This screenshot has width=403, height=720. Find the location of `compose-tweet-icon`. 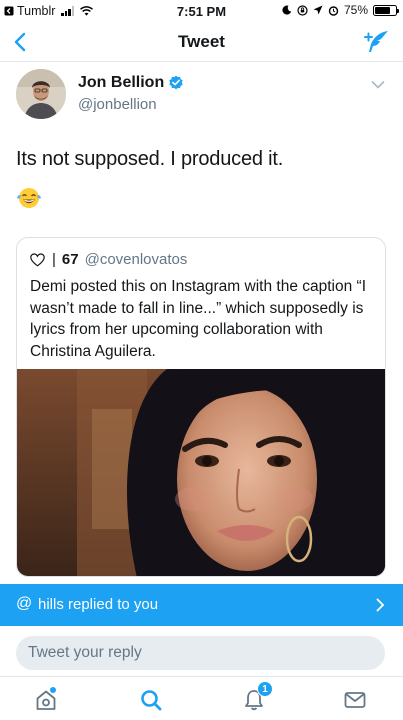

compose-tweet-icon is located at coordinates (377, 42).